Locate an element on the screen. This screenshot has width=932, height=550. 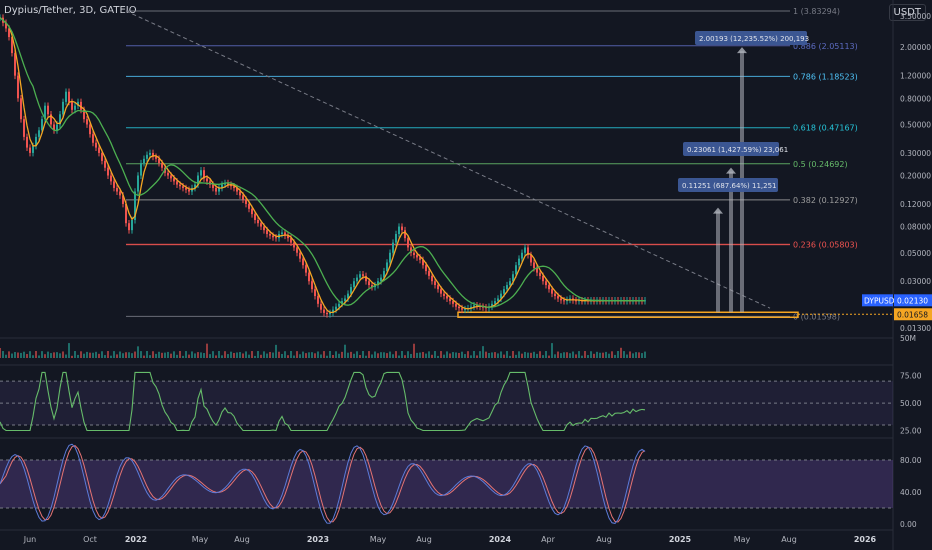
time-tick-label: 2022 is located at coordinates (136, 539).